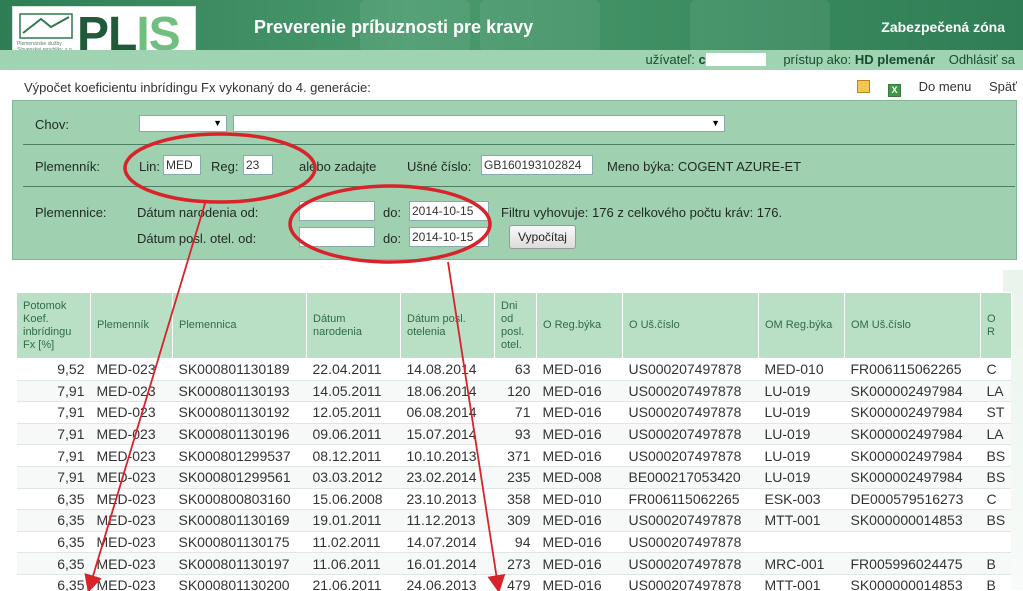 This screenshot has width=1023, height=591. I want to click on table-cell: 21.06.2011, so click(353, 582).